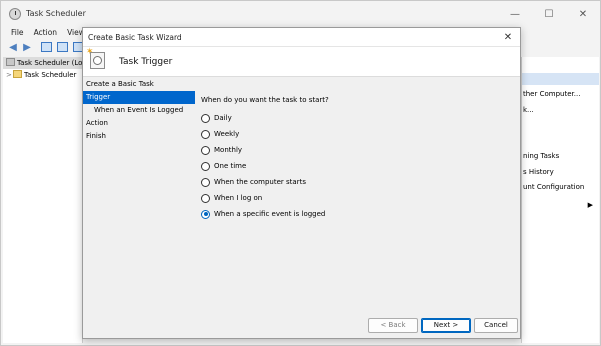 The height and width of the screenshot is (346, 601). What do you see at coordinates (139, 97) in the screenshot?
I see `step-trigger: Trigger` at bounding box center [139, 97].